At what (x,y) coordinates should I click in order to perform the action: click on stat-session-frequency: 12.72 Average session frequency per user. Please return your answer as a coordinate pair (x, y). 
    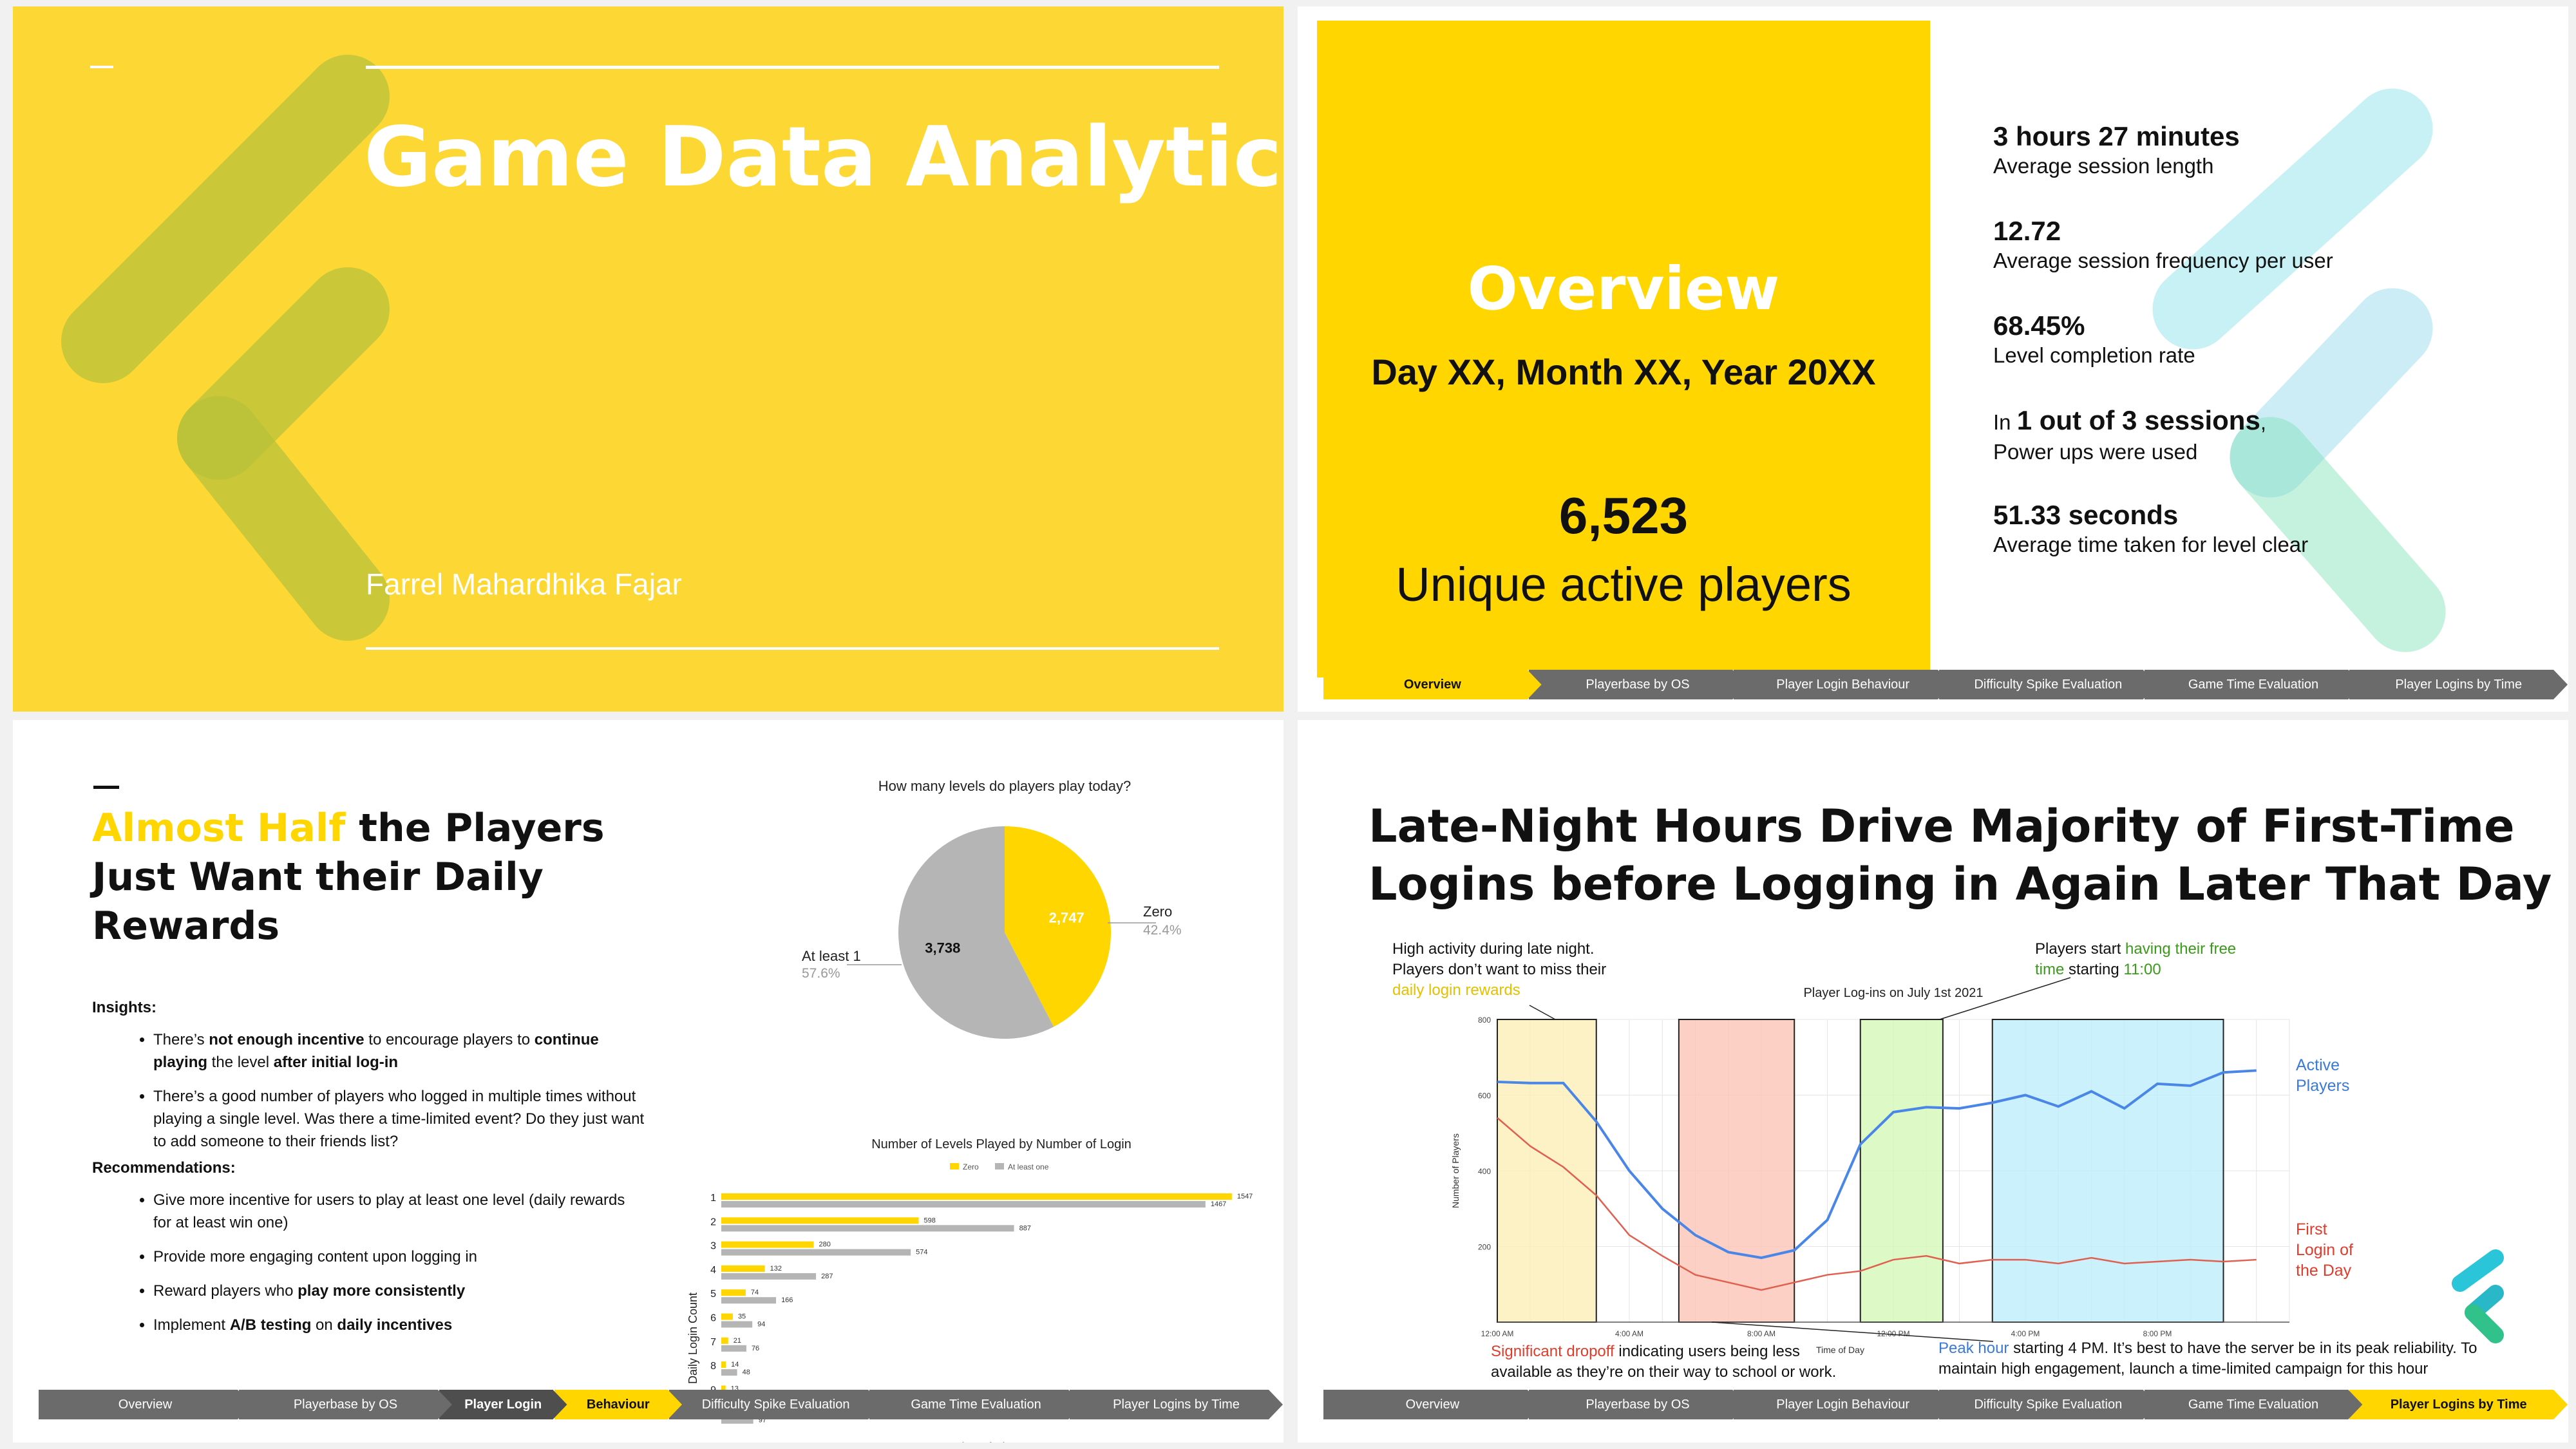
    Looking at the image, I should click on (2163, 244).